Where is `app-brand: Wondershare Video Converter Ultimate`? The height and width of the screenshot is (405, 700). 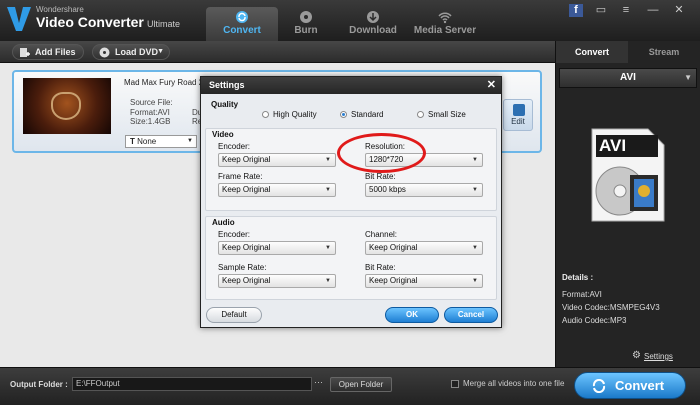
app-brand: Wondershare Video Converter Ultimate is located at coordinates (108, 17).